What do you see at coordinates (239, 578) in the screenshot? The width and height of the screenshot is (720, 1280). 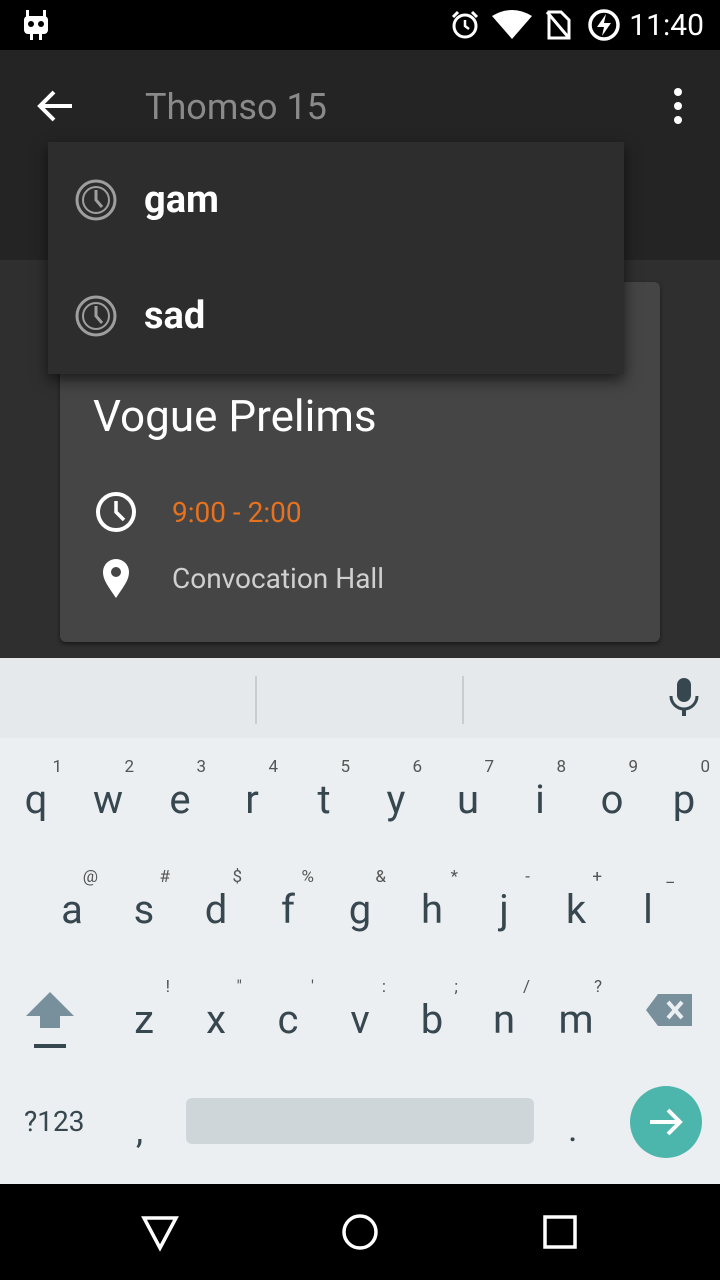 I see `event-location-row: Convocation Hall` at bounding box center [239, 578].